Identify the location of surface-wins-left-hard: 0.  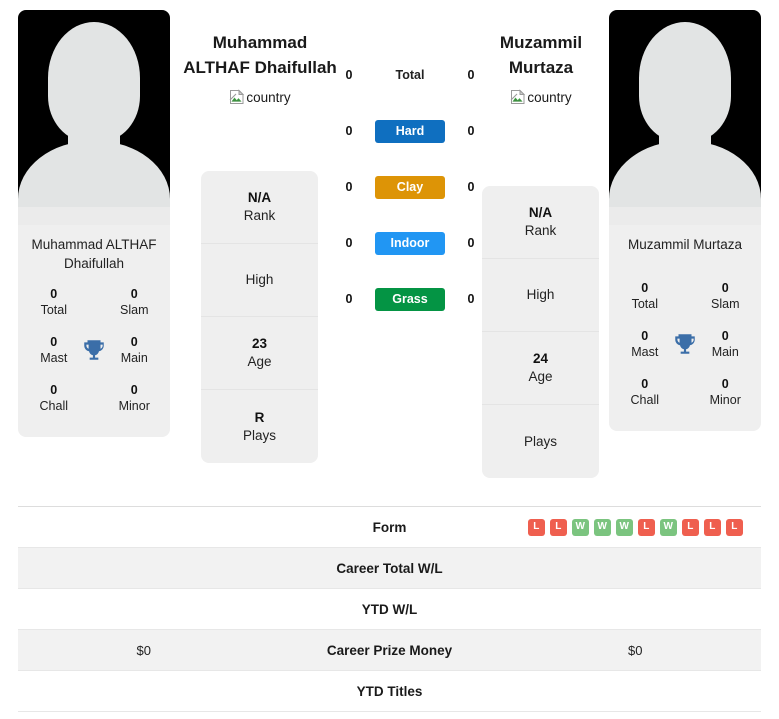
(349, 131).